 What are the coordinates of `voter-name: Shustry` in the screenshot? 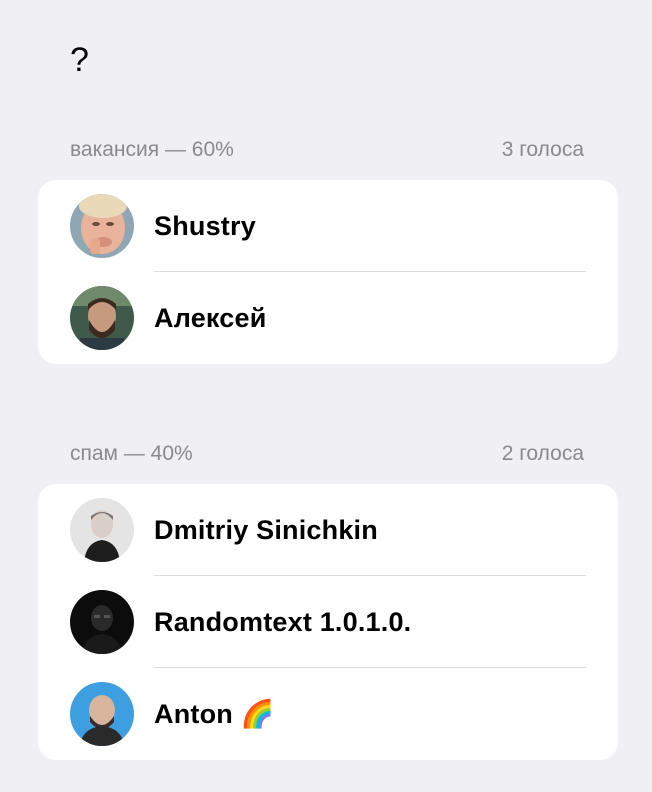 It's located at (205, 225).